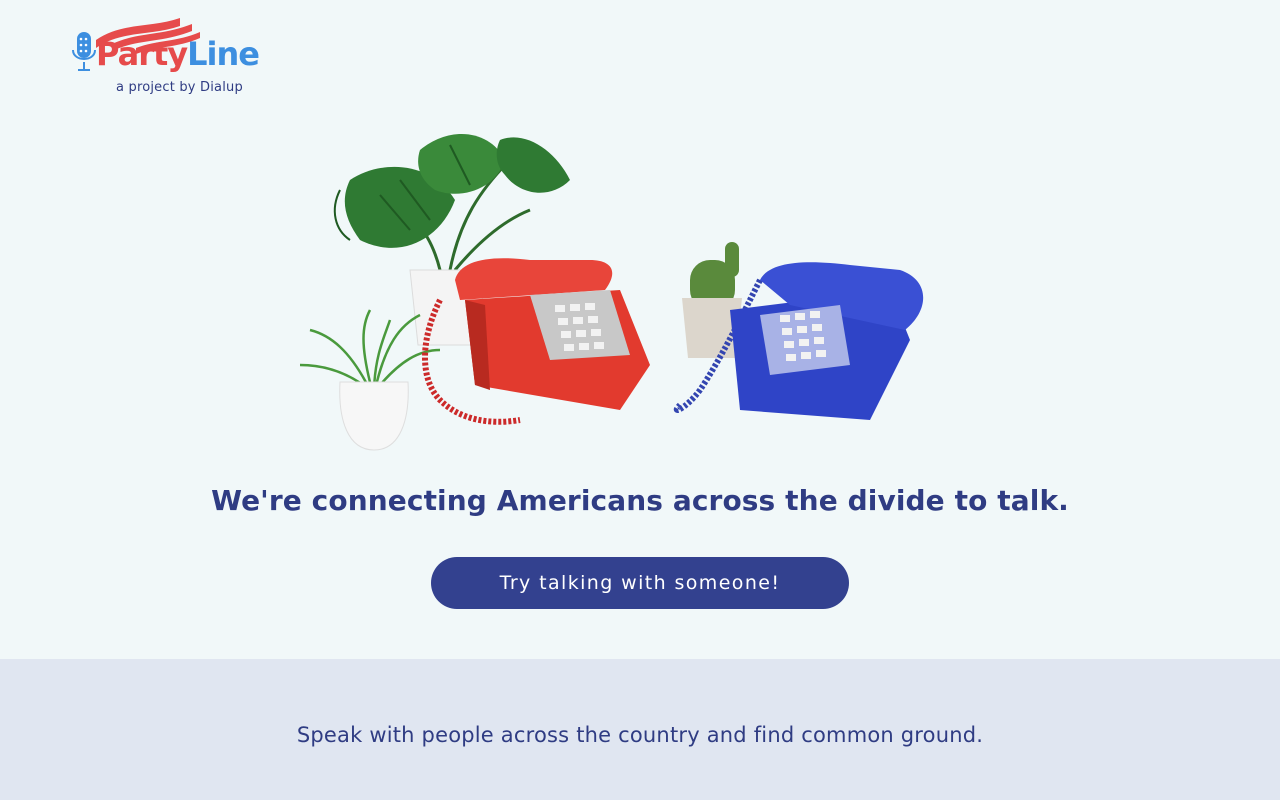 The image size is (1280, 800). Describe the element at coordinates (640, 583) in the screenshot. I see `try-talking-button: Try talking with someone!` at that location.